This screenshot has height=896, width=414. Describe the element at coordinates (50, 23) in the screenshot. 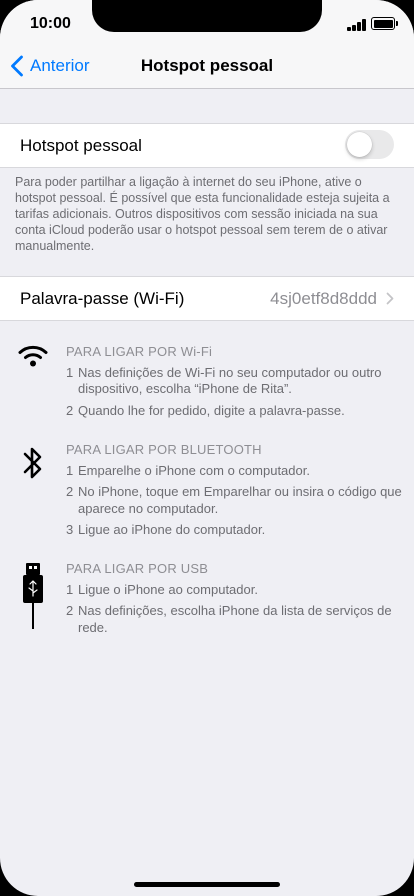

I see `status-time: 10:00` at that location.